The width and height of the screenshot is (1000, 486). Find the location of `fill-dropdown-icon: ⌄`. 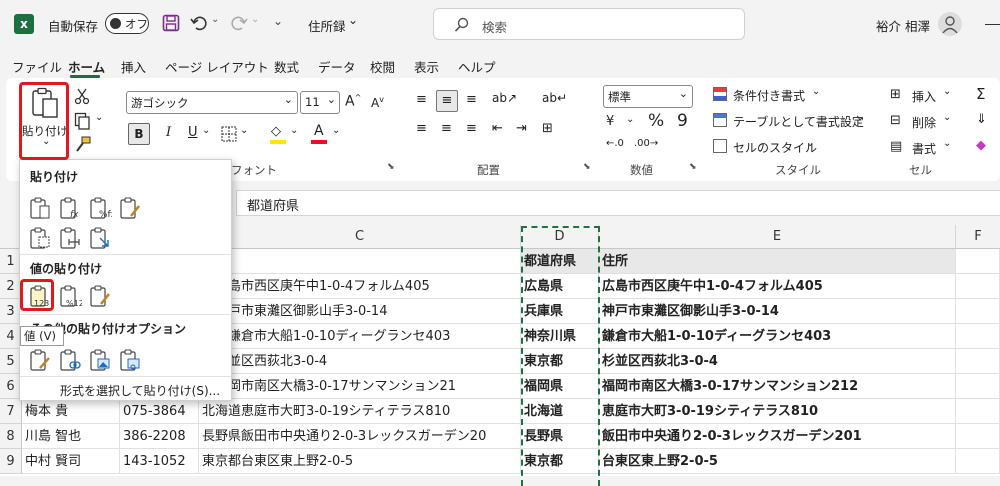

fill-dropdown-icon: ⌄ is located at coordinates (294, 130).